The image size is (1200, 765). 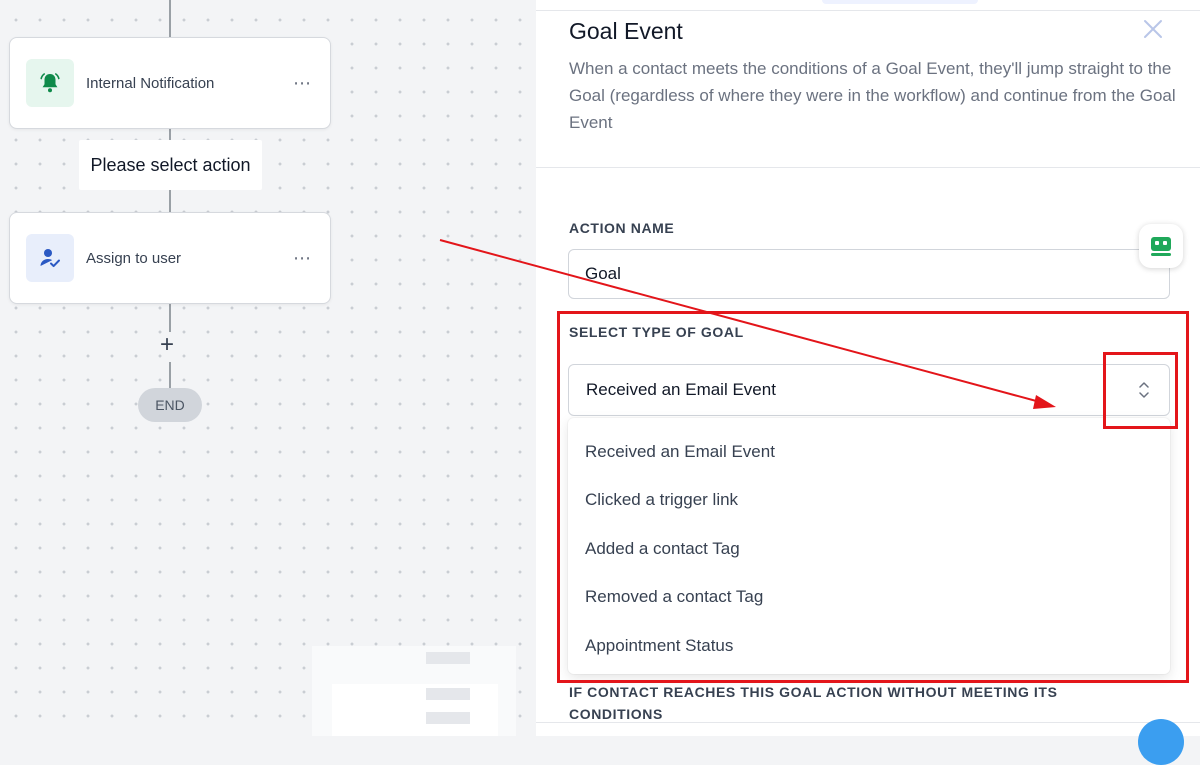 I want to click on workflow-node-internal-notification: Internal Notification ⋯, so click(x=170, y=83).